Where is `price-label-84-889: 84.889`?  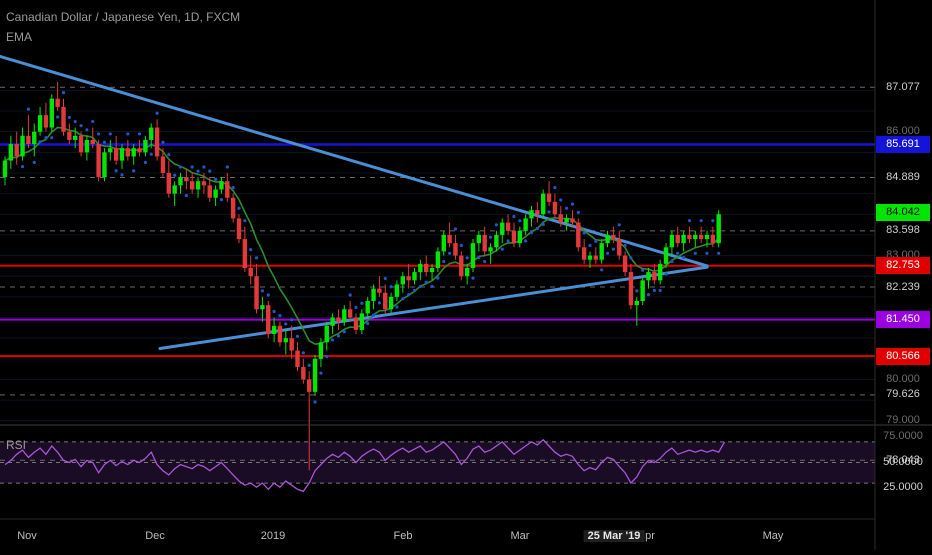
price-label-84-889: 84.889 is located at coordinates (903, 177).